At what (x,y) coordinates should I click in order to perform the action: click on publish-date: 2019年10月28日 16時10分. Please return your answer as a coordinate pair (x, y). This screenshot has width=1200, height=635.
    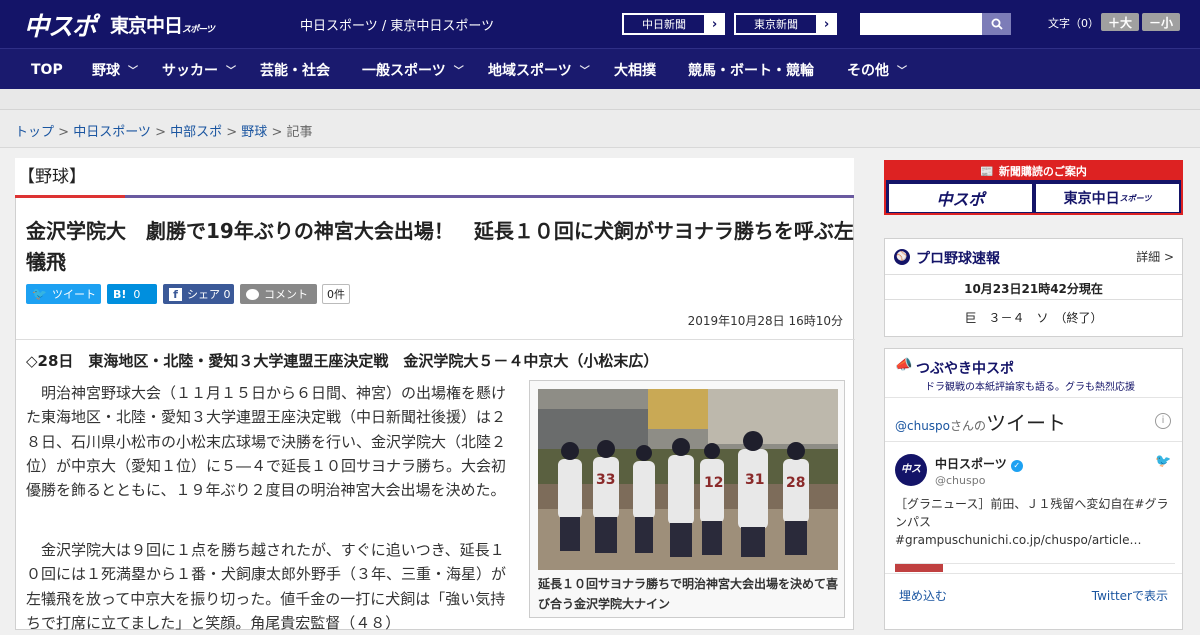
    Looking at the image, I should click on (765, 321).